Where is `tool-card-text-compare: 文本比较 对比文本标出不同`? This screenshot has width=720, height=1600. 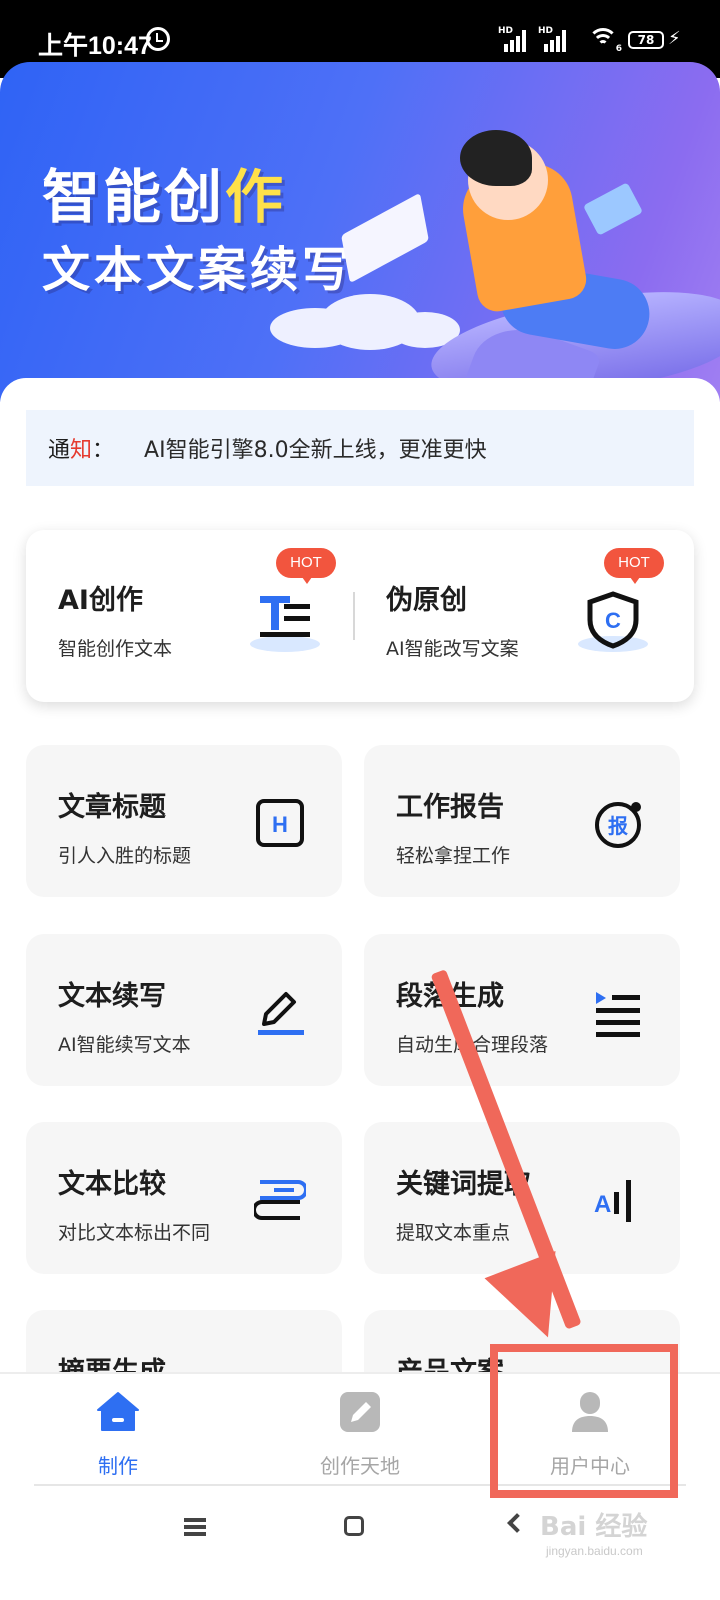 tool-card-text-compare: 文本比较 对比文本标出不同 is located at coordinates (184, 1198).